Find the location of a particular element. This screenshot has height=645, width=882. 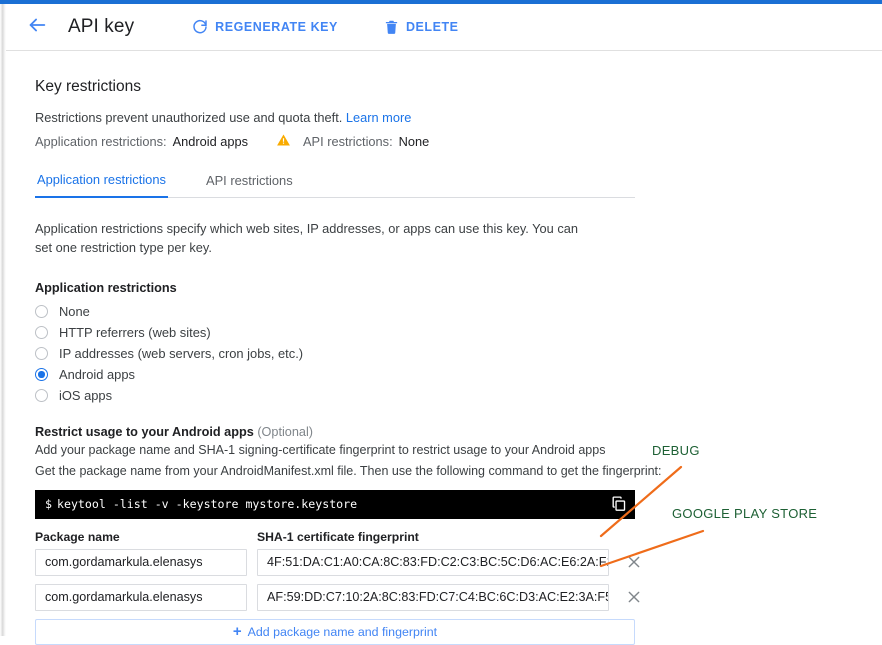

delete-label: DELETE is located at coordinates (432, 27).